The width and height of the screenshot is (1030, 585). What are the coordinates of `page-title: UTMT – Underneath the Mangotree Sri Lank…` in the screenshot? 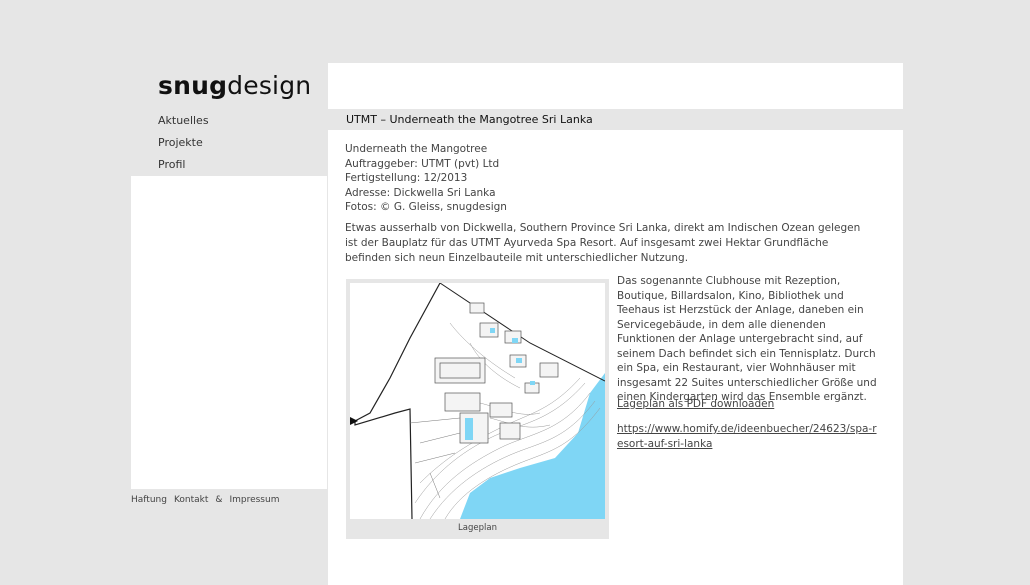 It's located at (615, 119).